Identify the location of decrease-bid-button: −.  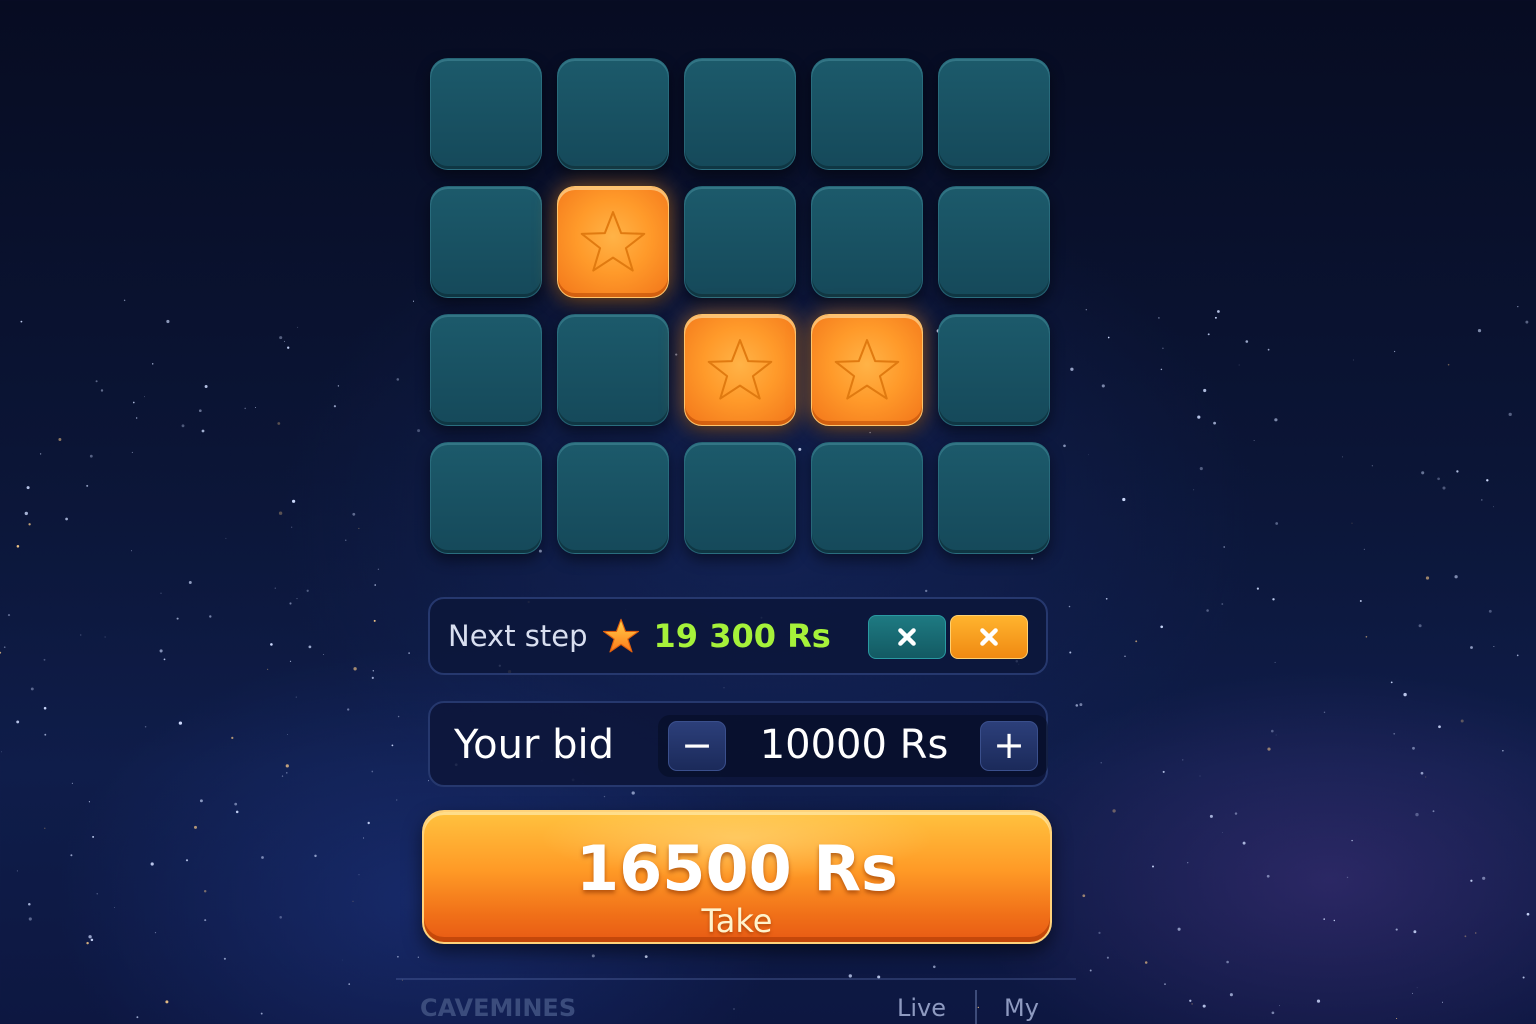
(697, 746).